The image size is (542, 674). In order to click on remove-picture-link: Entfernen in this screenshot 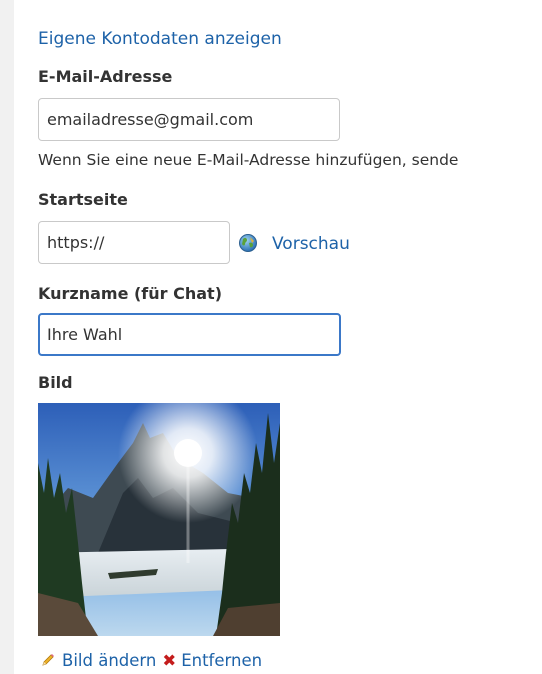, I will do `click(221, 660)`.